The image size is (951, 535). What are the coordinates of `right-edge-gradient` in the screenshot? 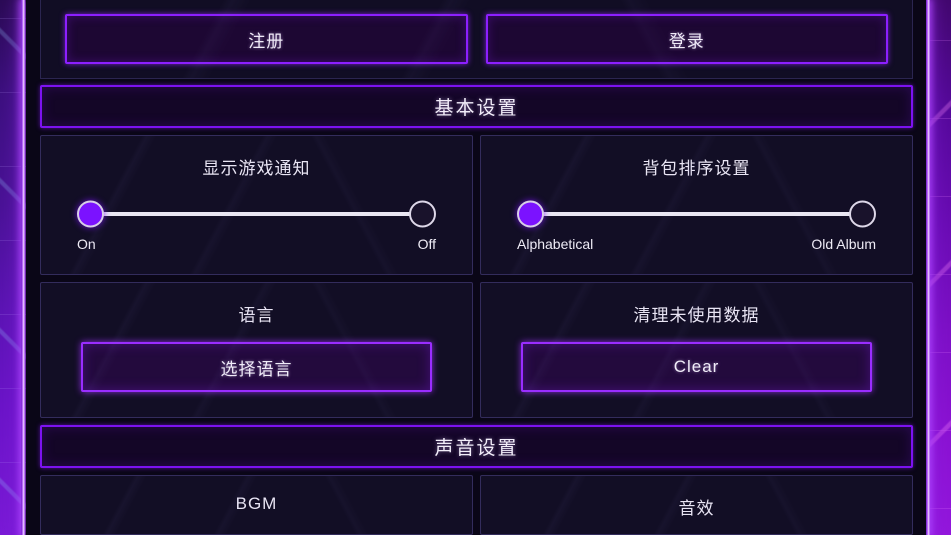 It's located at (940, 267).